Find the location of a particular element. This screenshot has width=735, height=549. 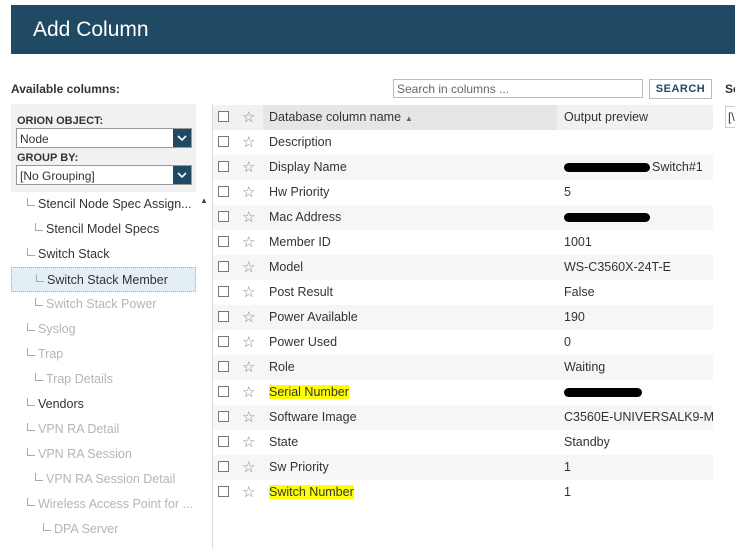

column-name: Power Used is located at coordinates (303, 342).